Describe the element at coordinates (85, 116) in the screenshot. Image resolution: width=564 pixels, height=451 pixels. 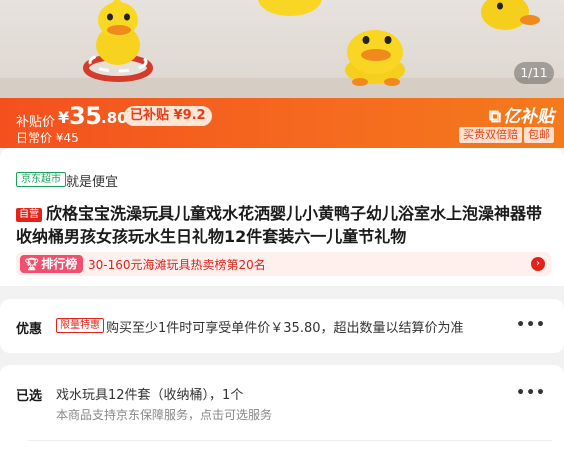
I see `price-integer: 35` at that location.